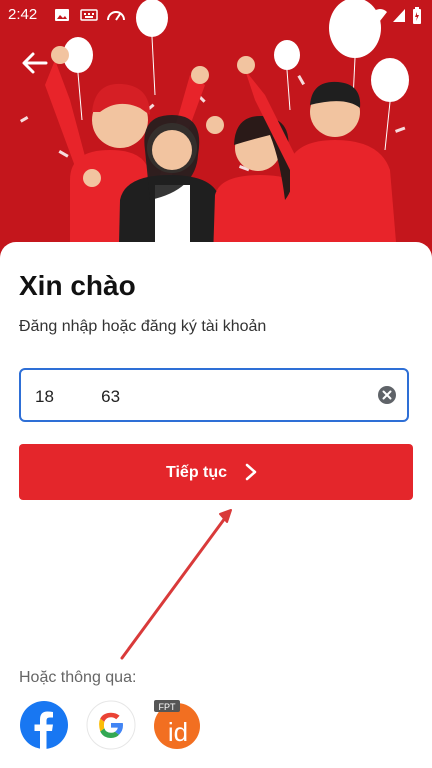  What do you see at coordinates (89, 15) in the screenshot?
I see `keyboard-icon` at bounding box center [89, 15].